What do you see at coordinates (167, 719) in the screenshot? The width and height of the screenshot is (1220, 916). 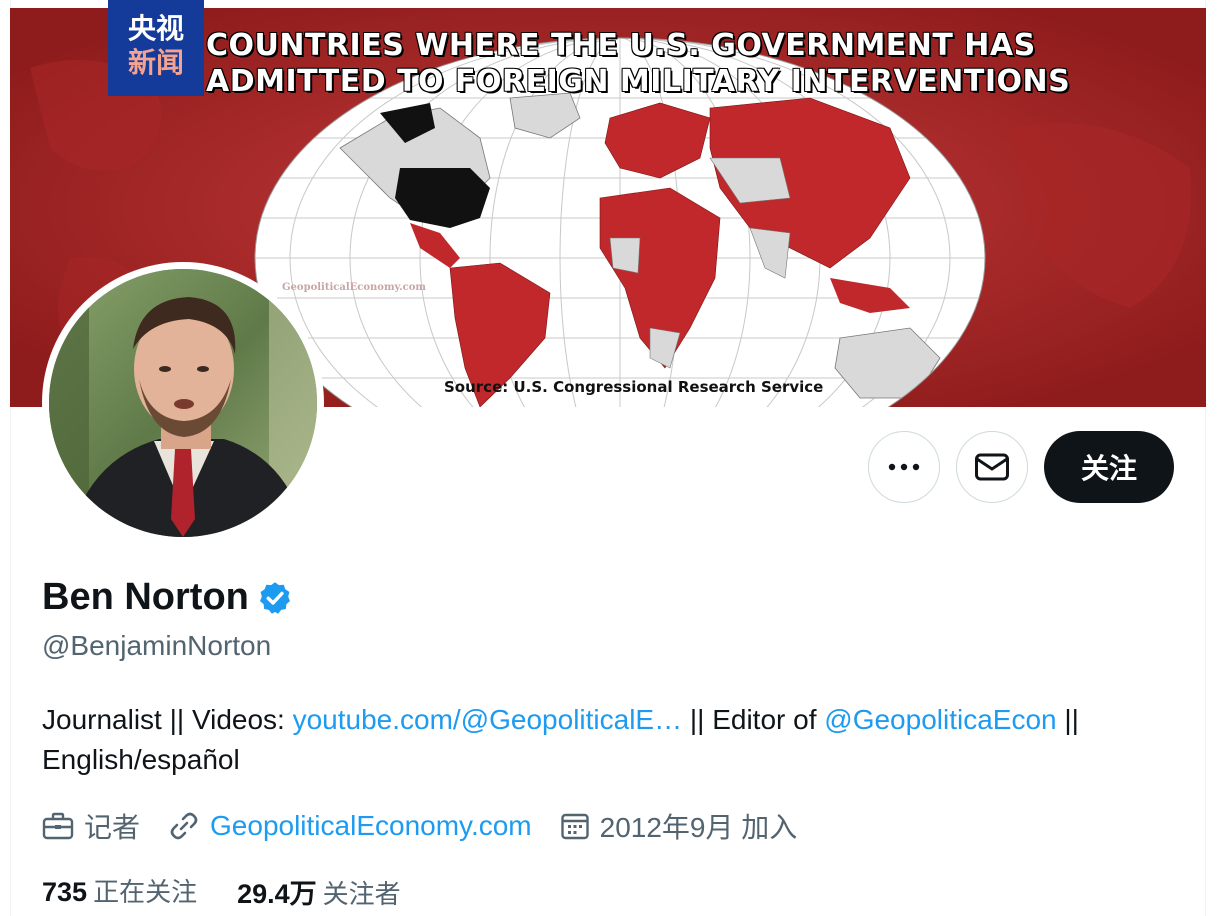 I see `bio-text-1: Journalist || Videos:` at bounding box center [167, 719].